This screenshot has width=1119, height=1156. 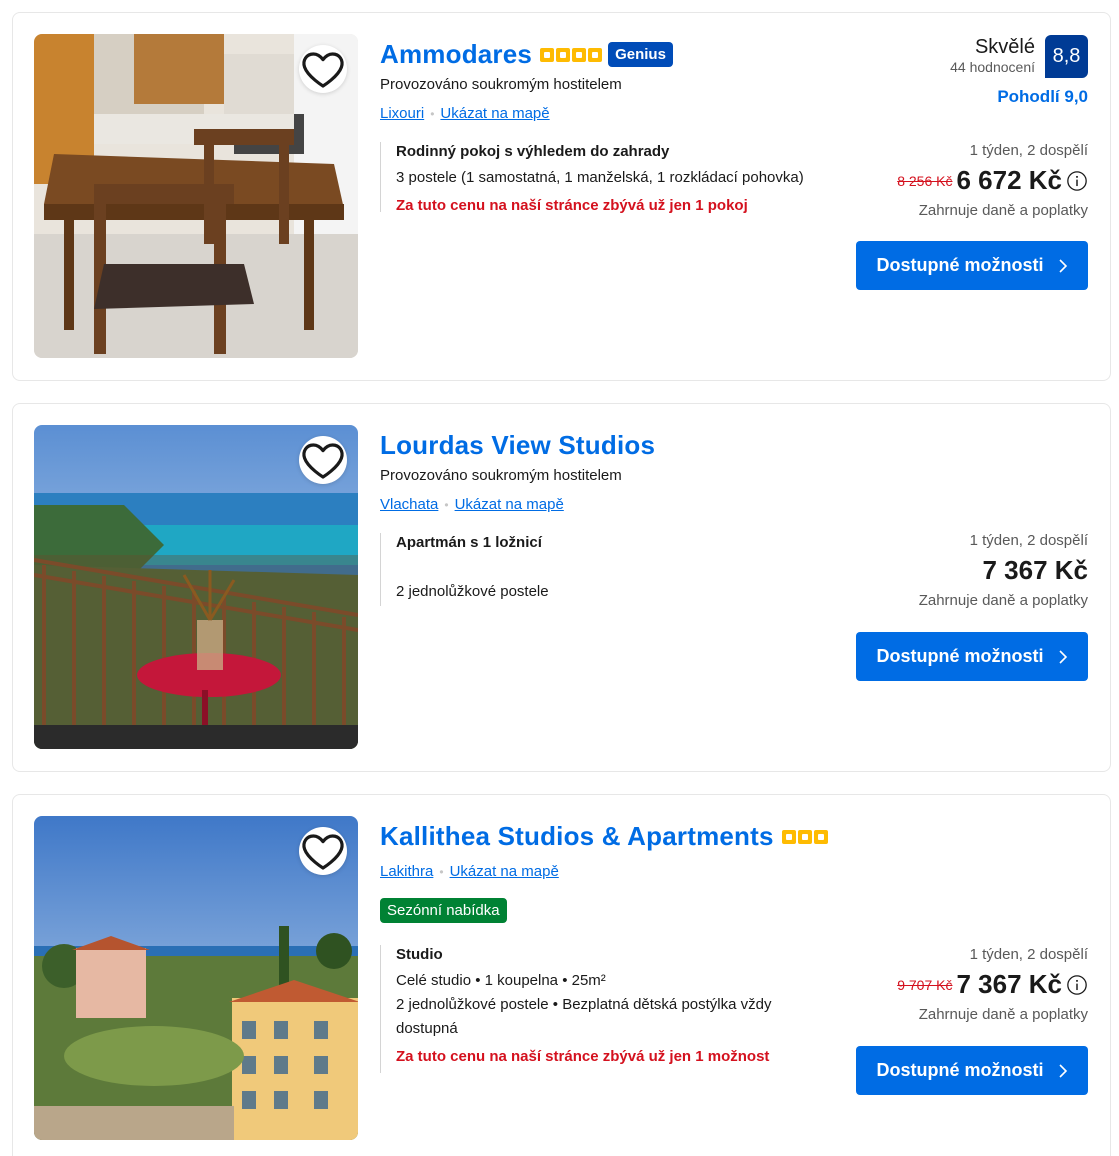 What do you see at coordinates (992, 67) in the screenshot?
I see `review-count: 44 hodnocení` at bounding box center [992, 67].